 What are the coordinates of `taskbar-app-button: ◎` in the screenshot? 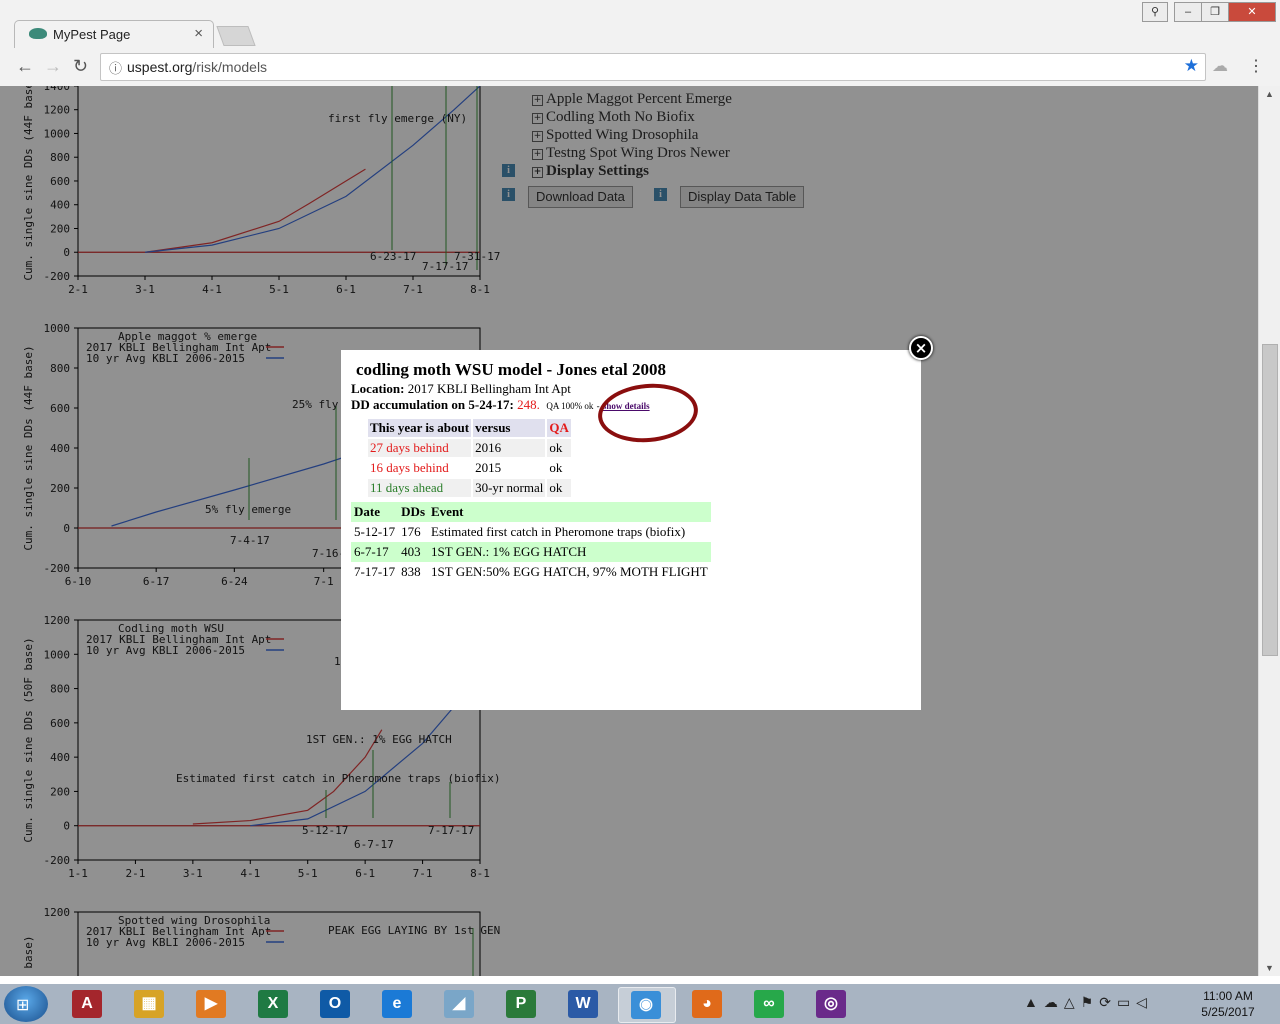 It's located at (832, 1004).